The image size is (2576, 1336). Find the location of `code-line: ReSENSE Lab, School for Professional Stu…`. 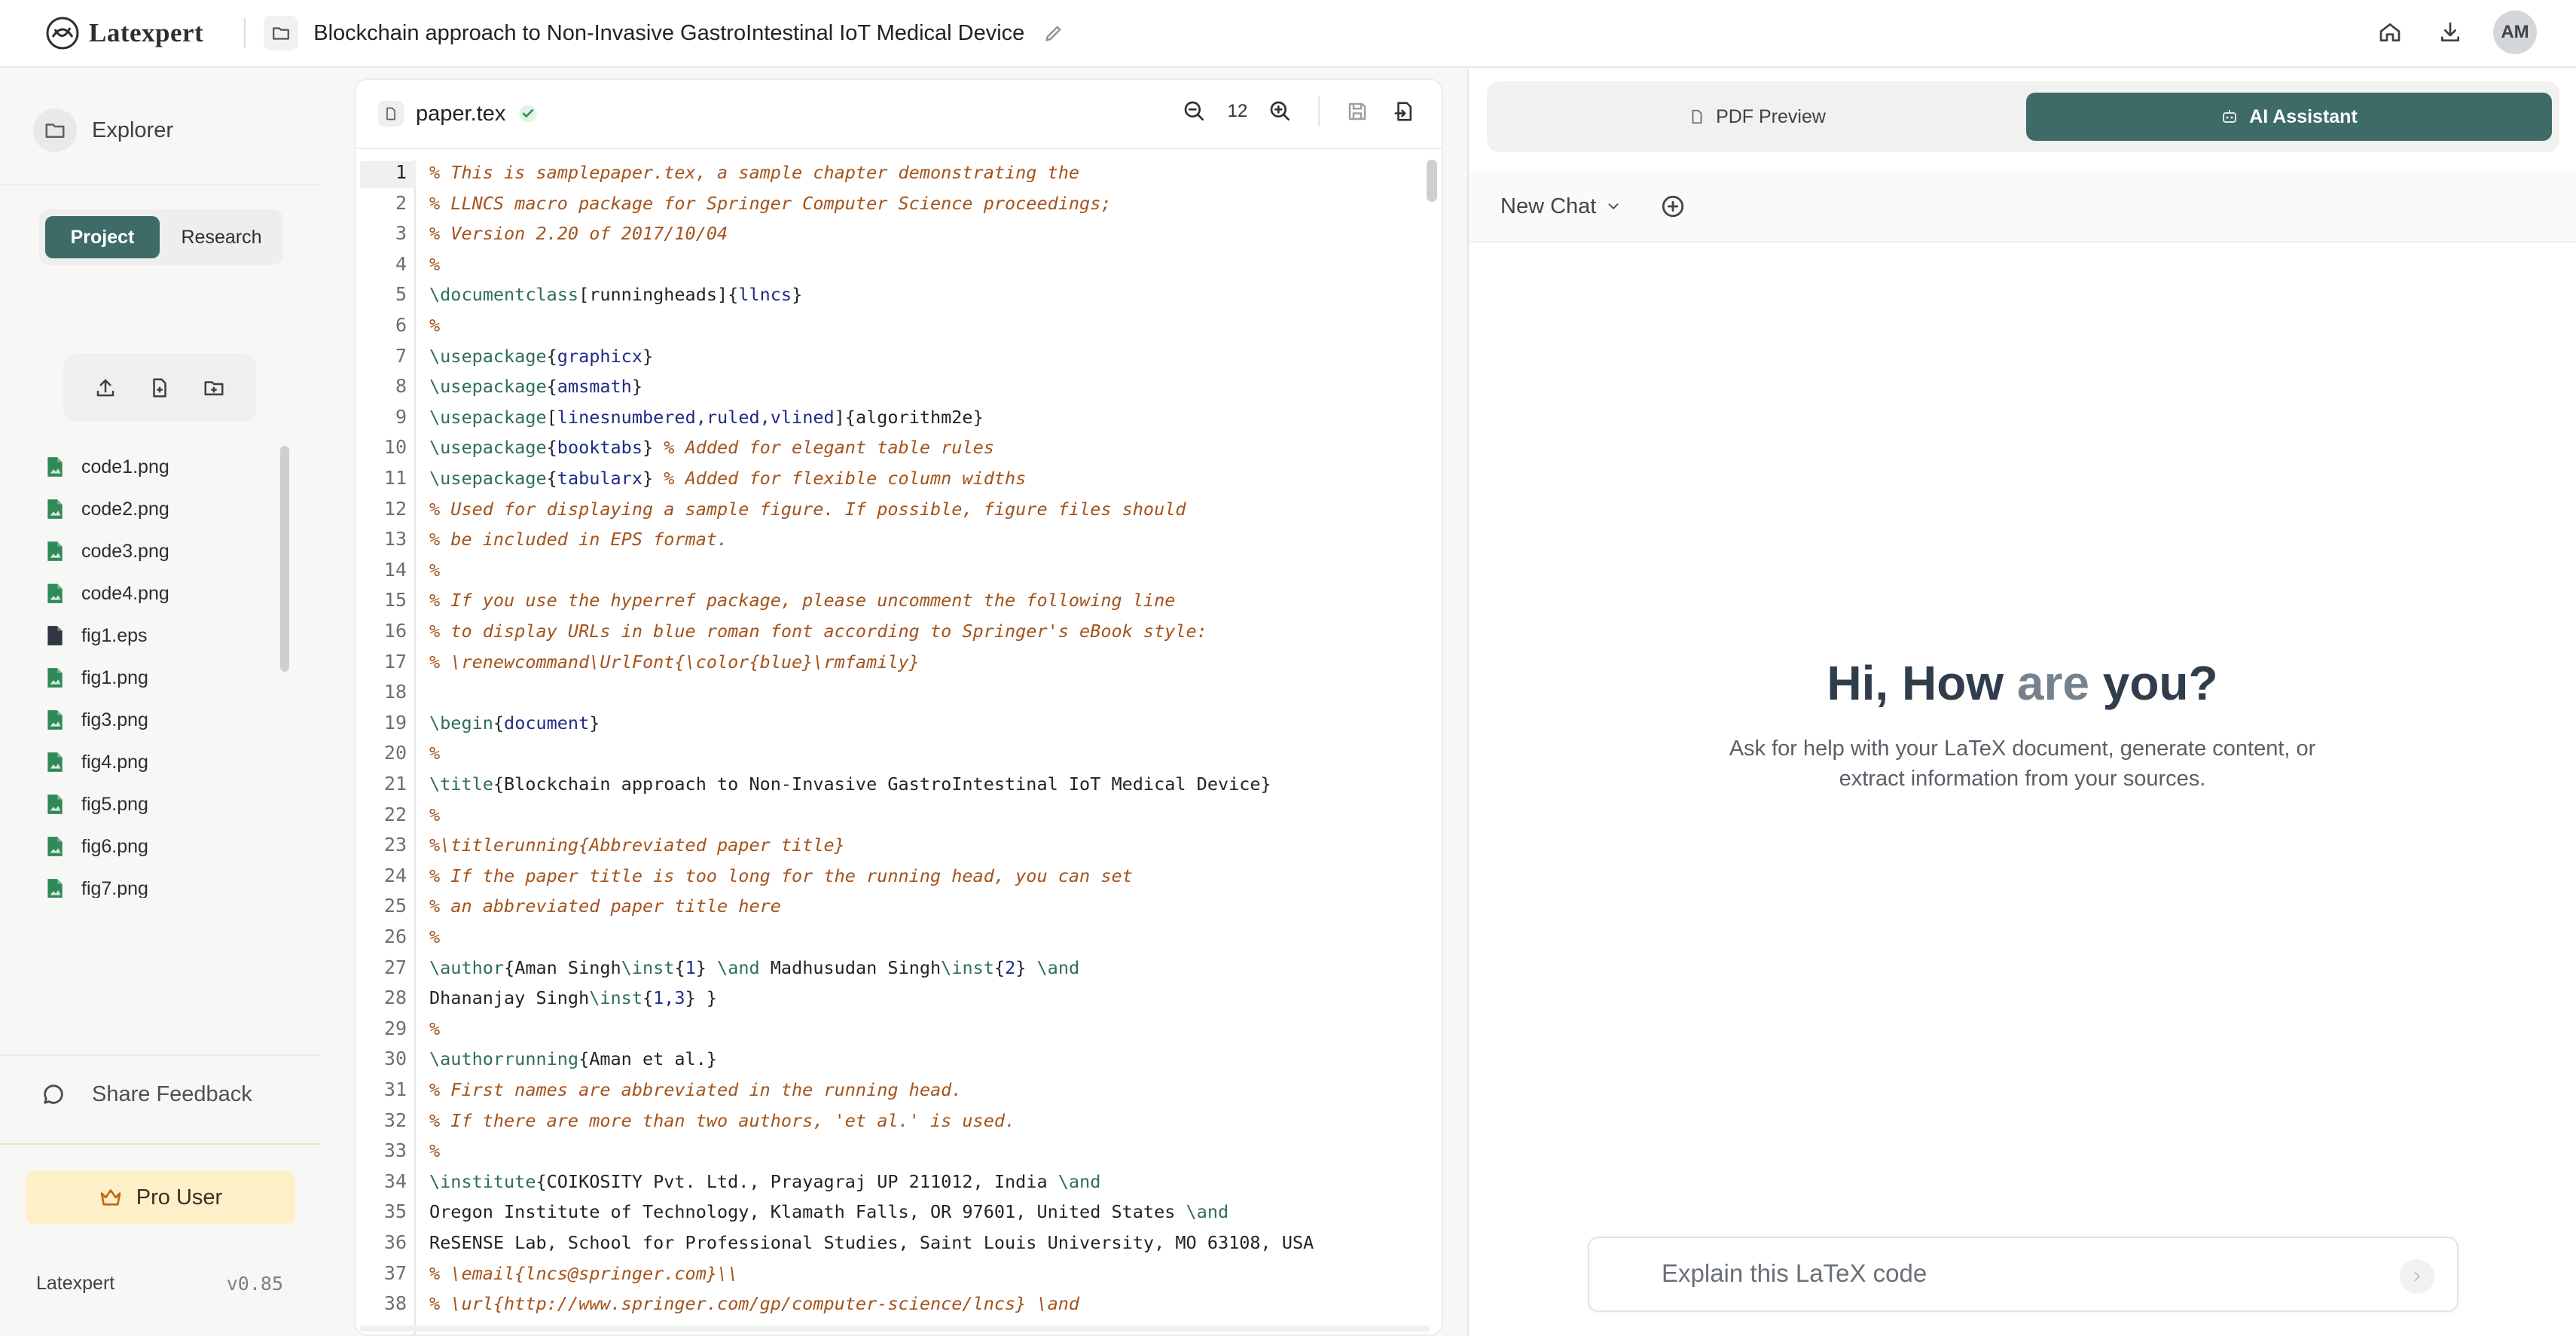

code-line: ReSENSE Lab, School for Professional Stu… is located at coordinates (872, 1242).